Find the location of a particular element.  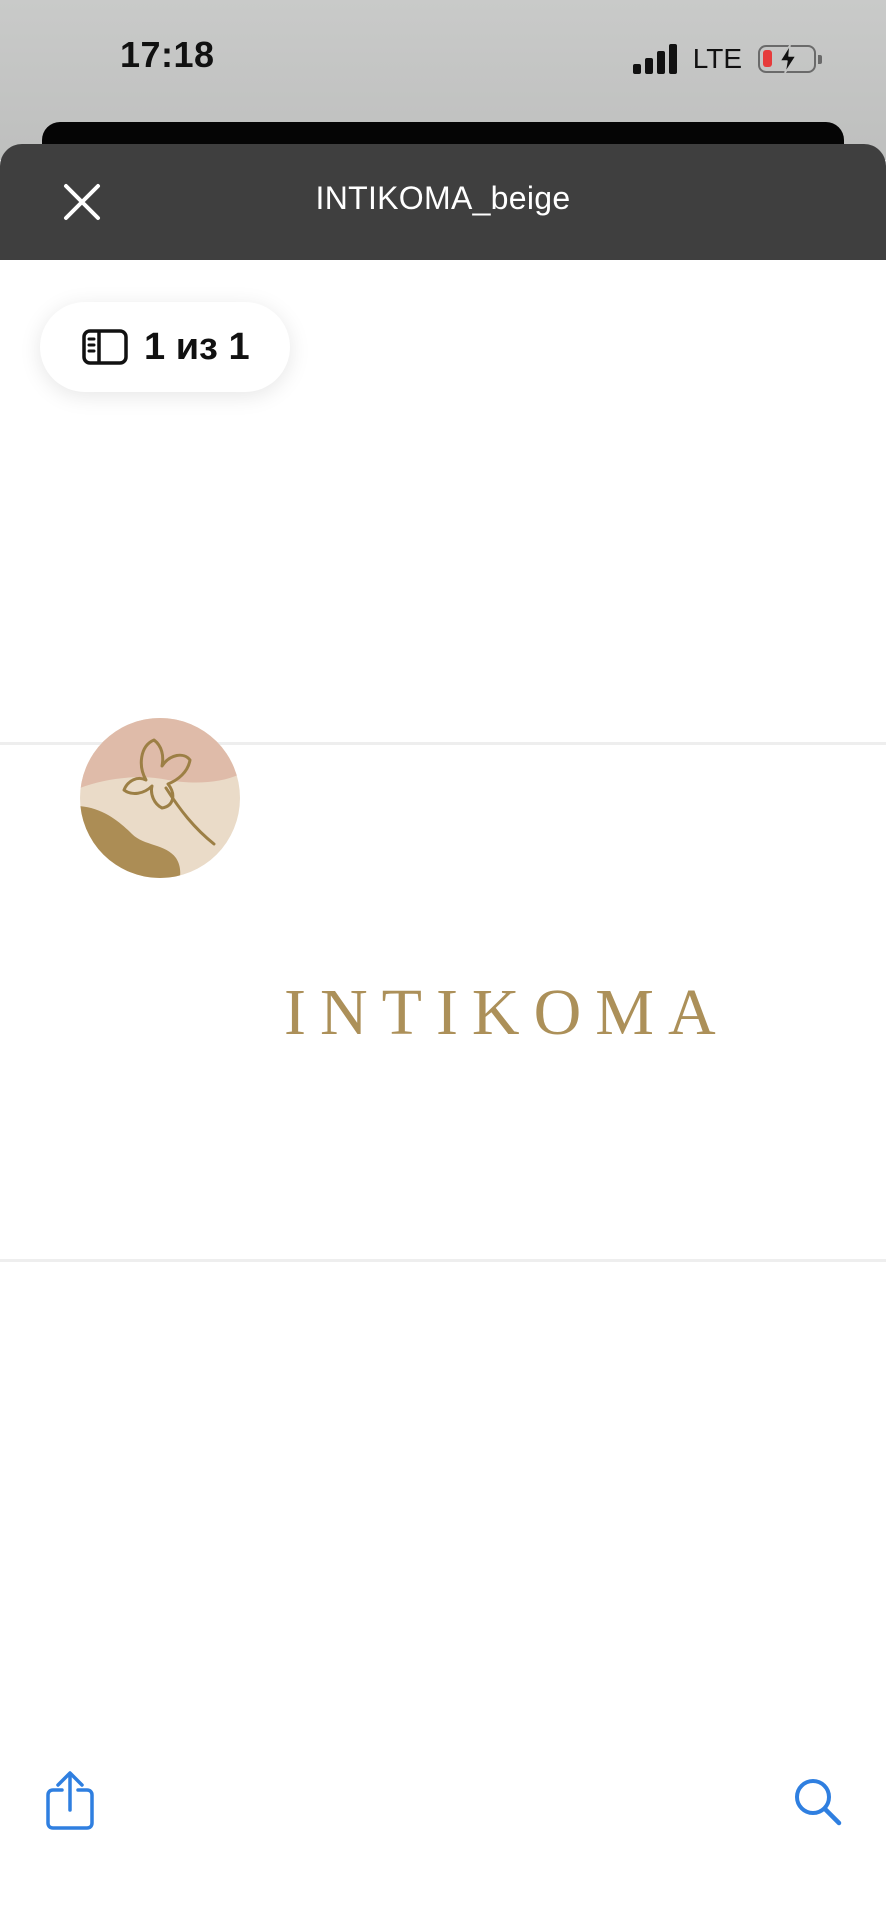

network-type: LTE is located at coordinates (717, 58).